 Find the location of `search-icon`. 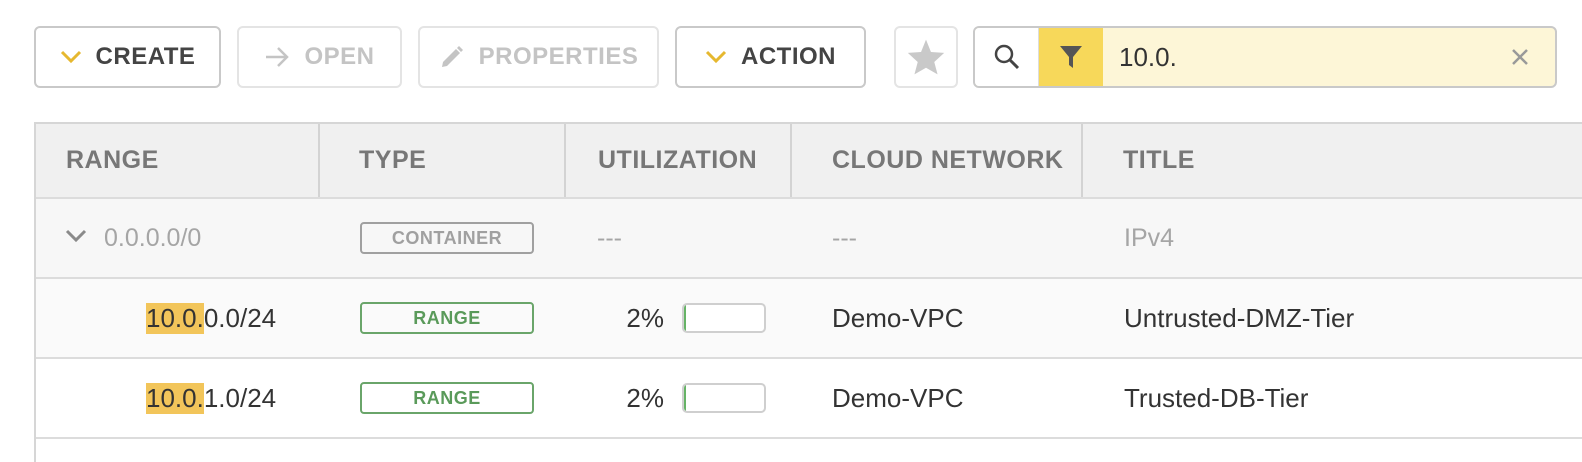

search-icon is located at coordinates (1007, 57).